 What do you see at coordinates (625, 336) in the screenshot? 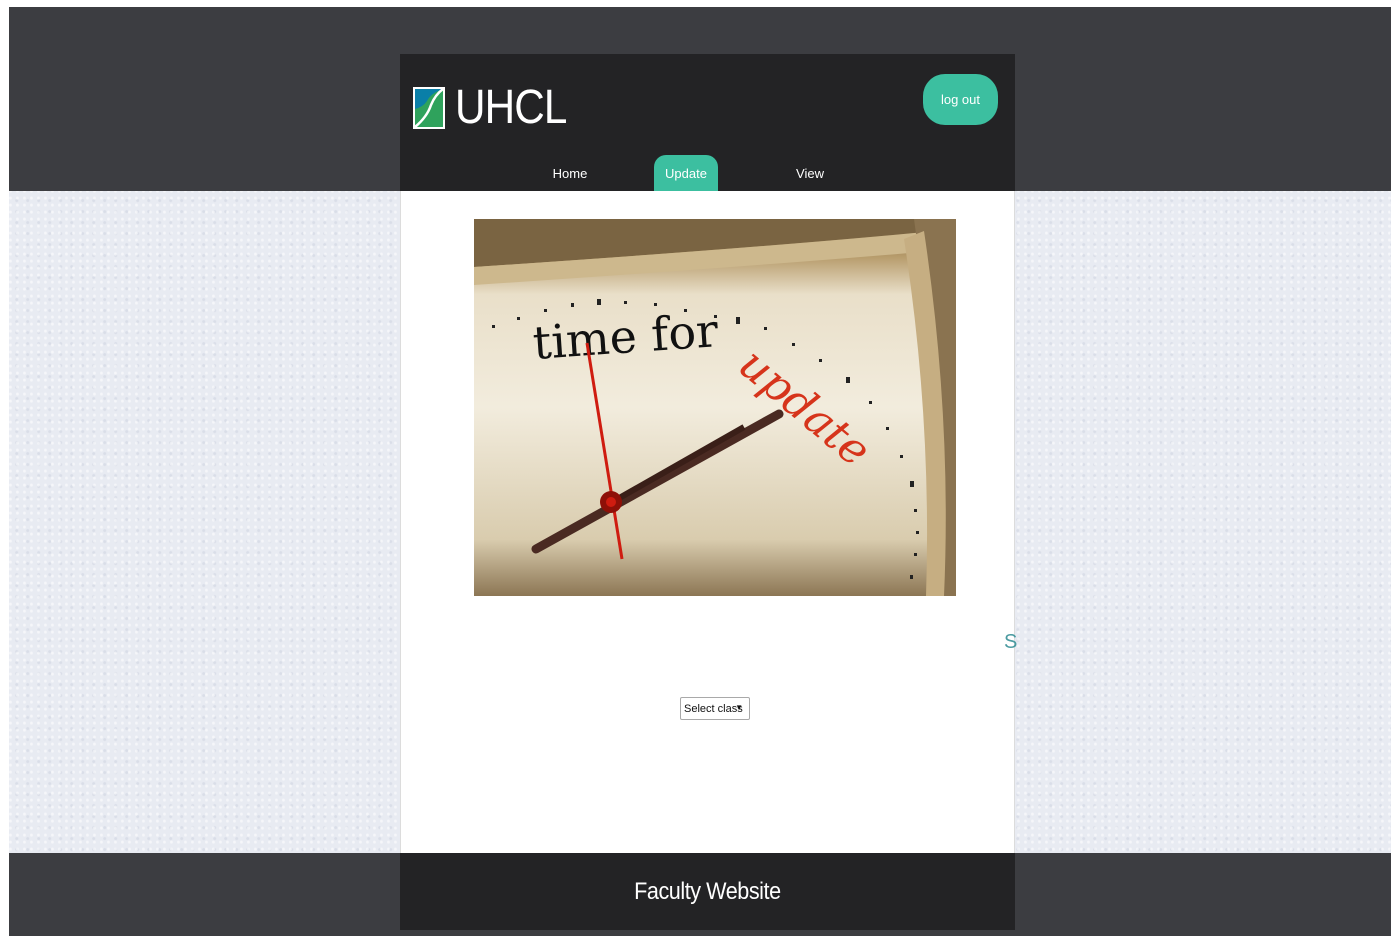
I see `svg-text: time for` at bounding box center [625, 336].